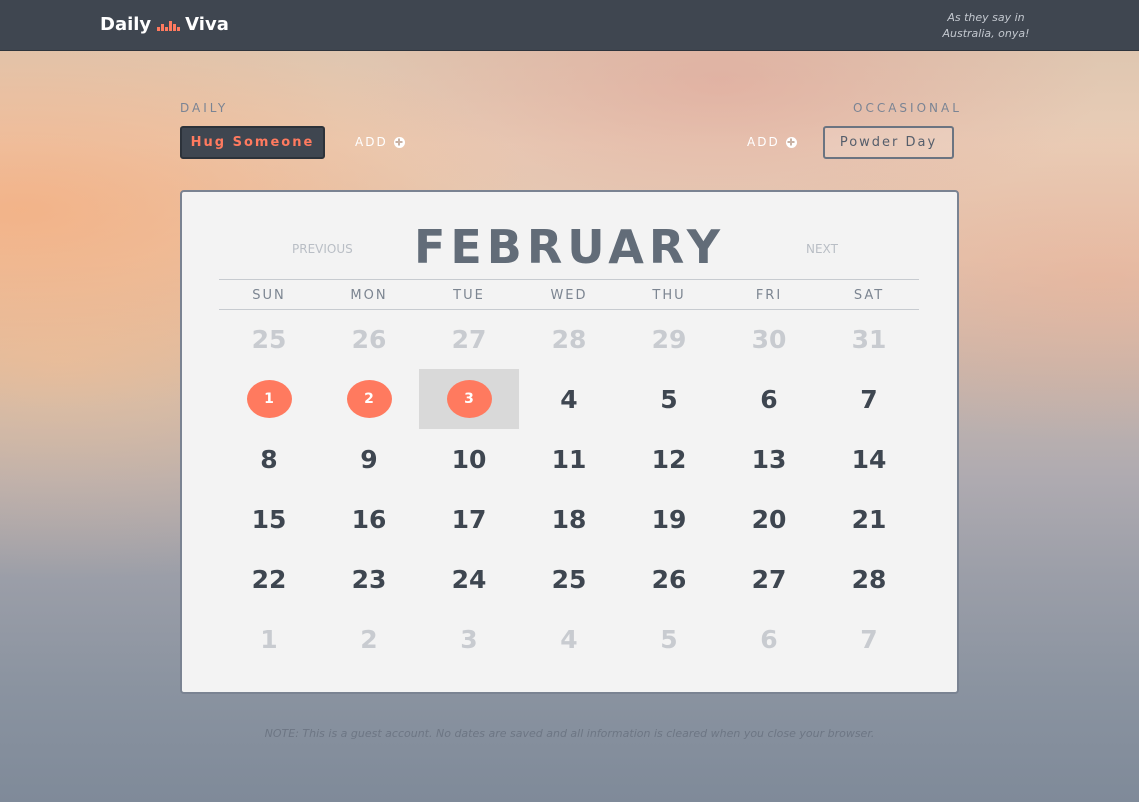 Image resolution: width=1139 pixels, height=802 pixels. What do you see at coordinates (269, 295) in the screenshot?
I see `weekday-label: SUN` at bounding box center [269, 295].